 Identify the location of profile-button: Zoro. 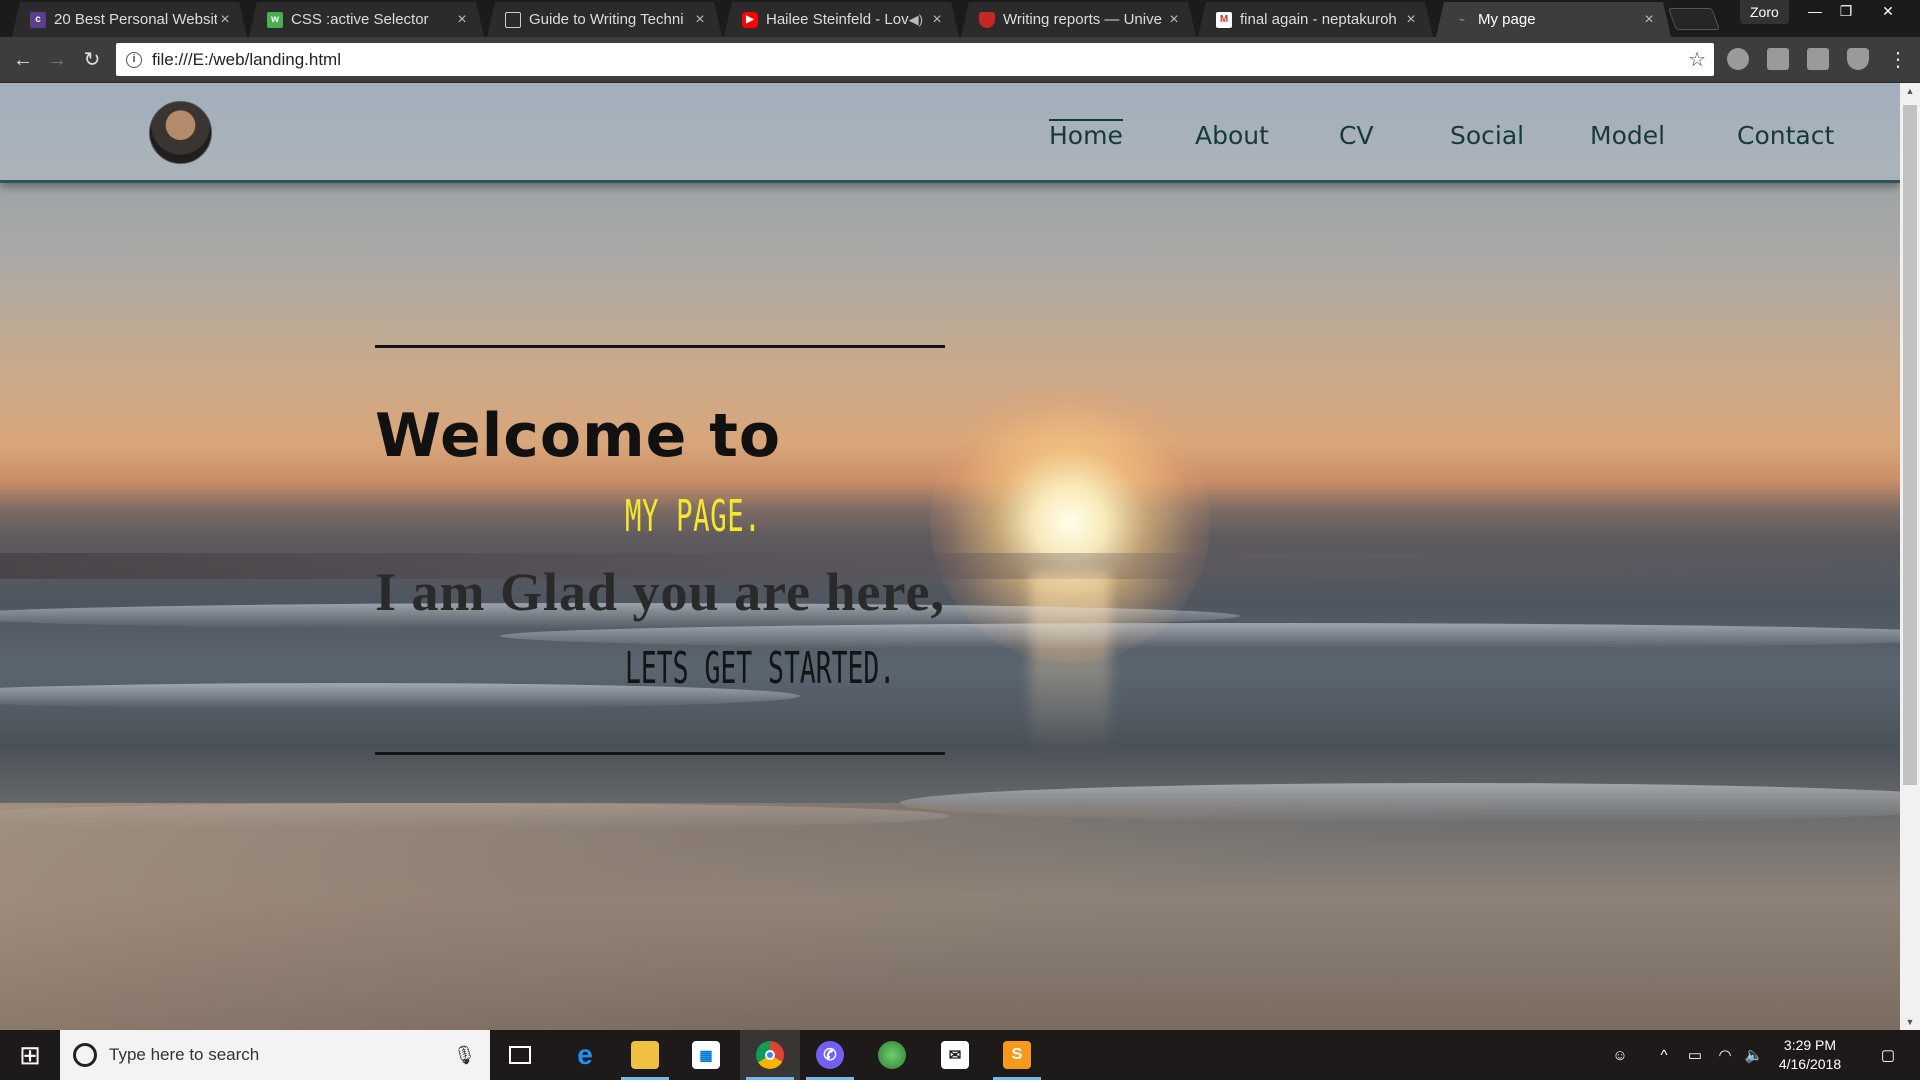
(1764, 12).